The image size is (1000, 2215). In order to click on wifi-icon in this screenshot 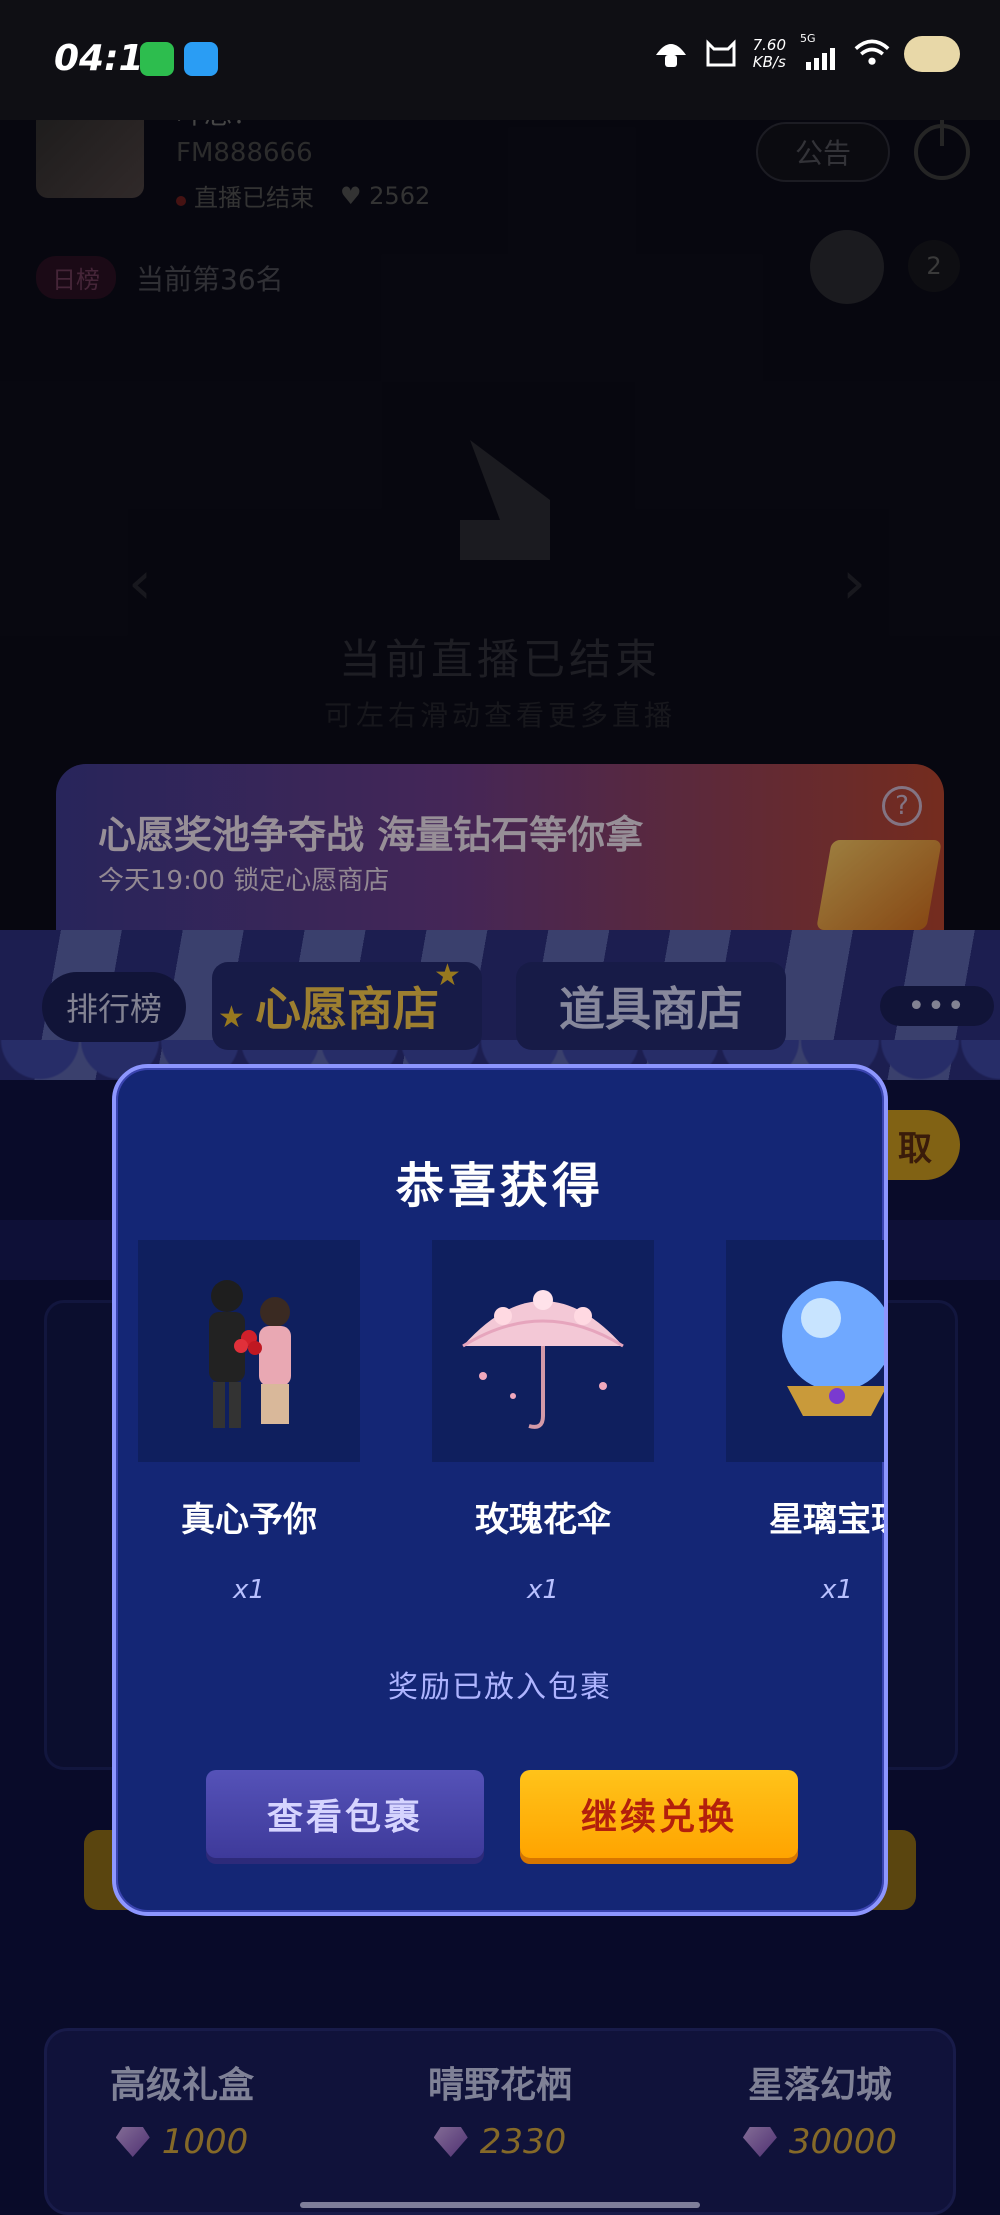, I will do `click(872, 54)`.